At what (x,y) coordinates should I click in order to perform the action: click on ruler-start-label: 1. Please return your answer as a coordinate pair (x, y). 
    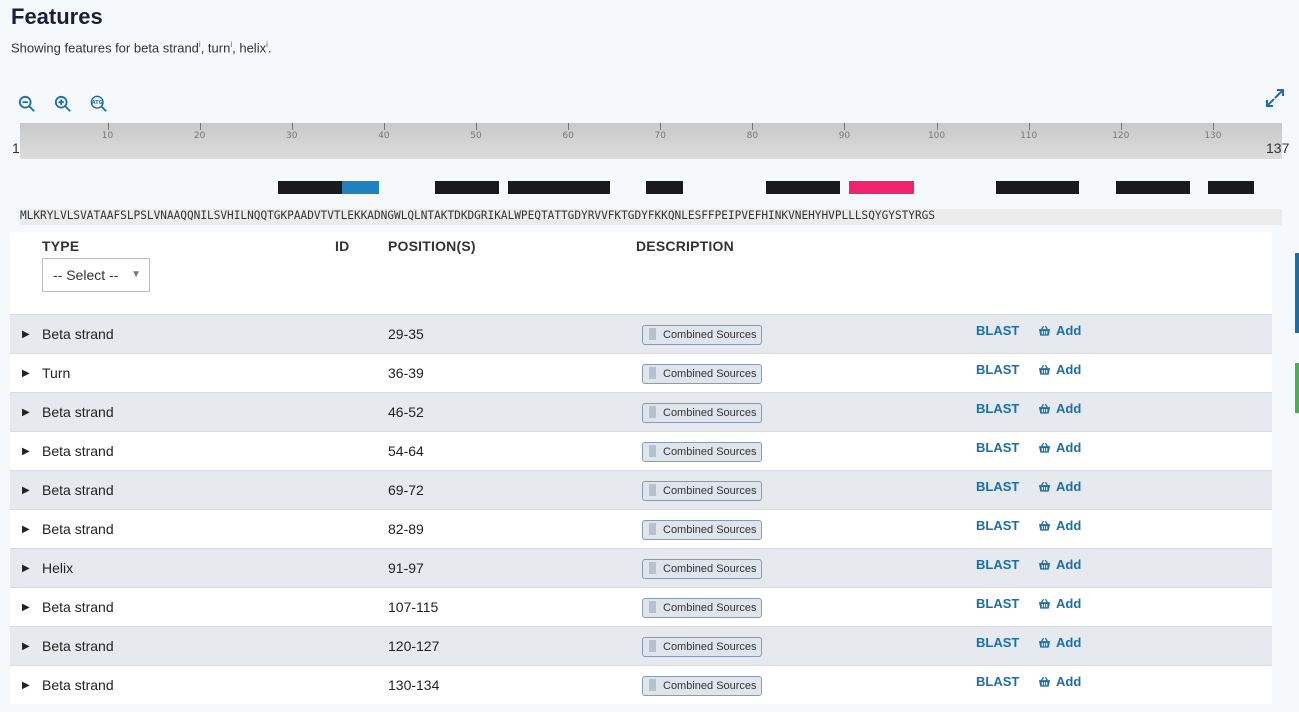
    Looking at the image, I should click on (16, 148).